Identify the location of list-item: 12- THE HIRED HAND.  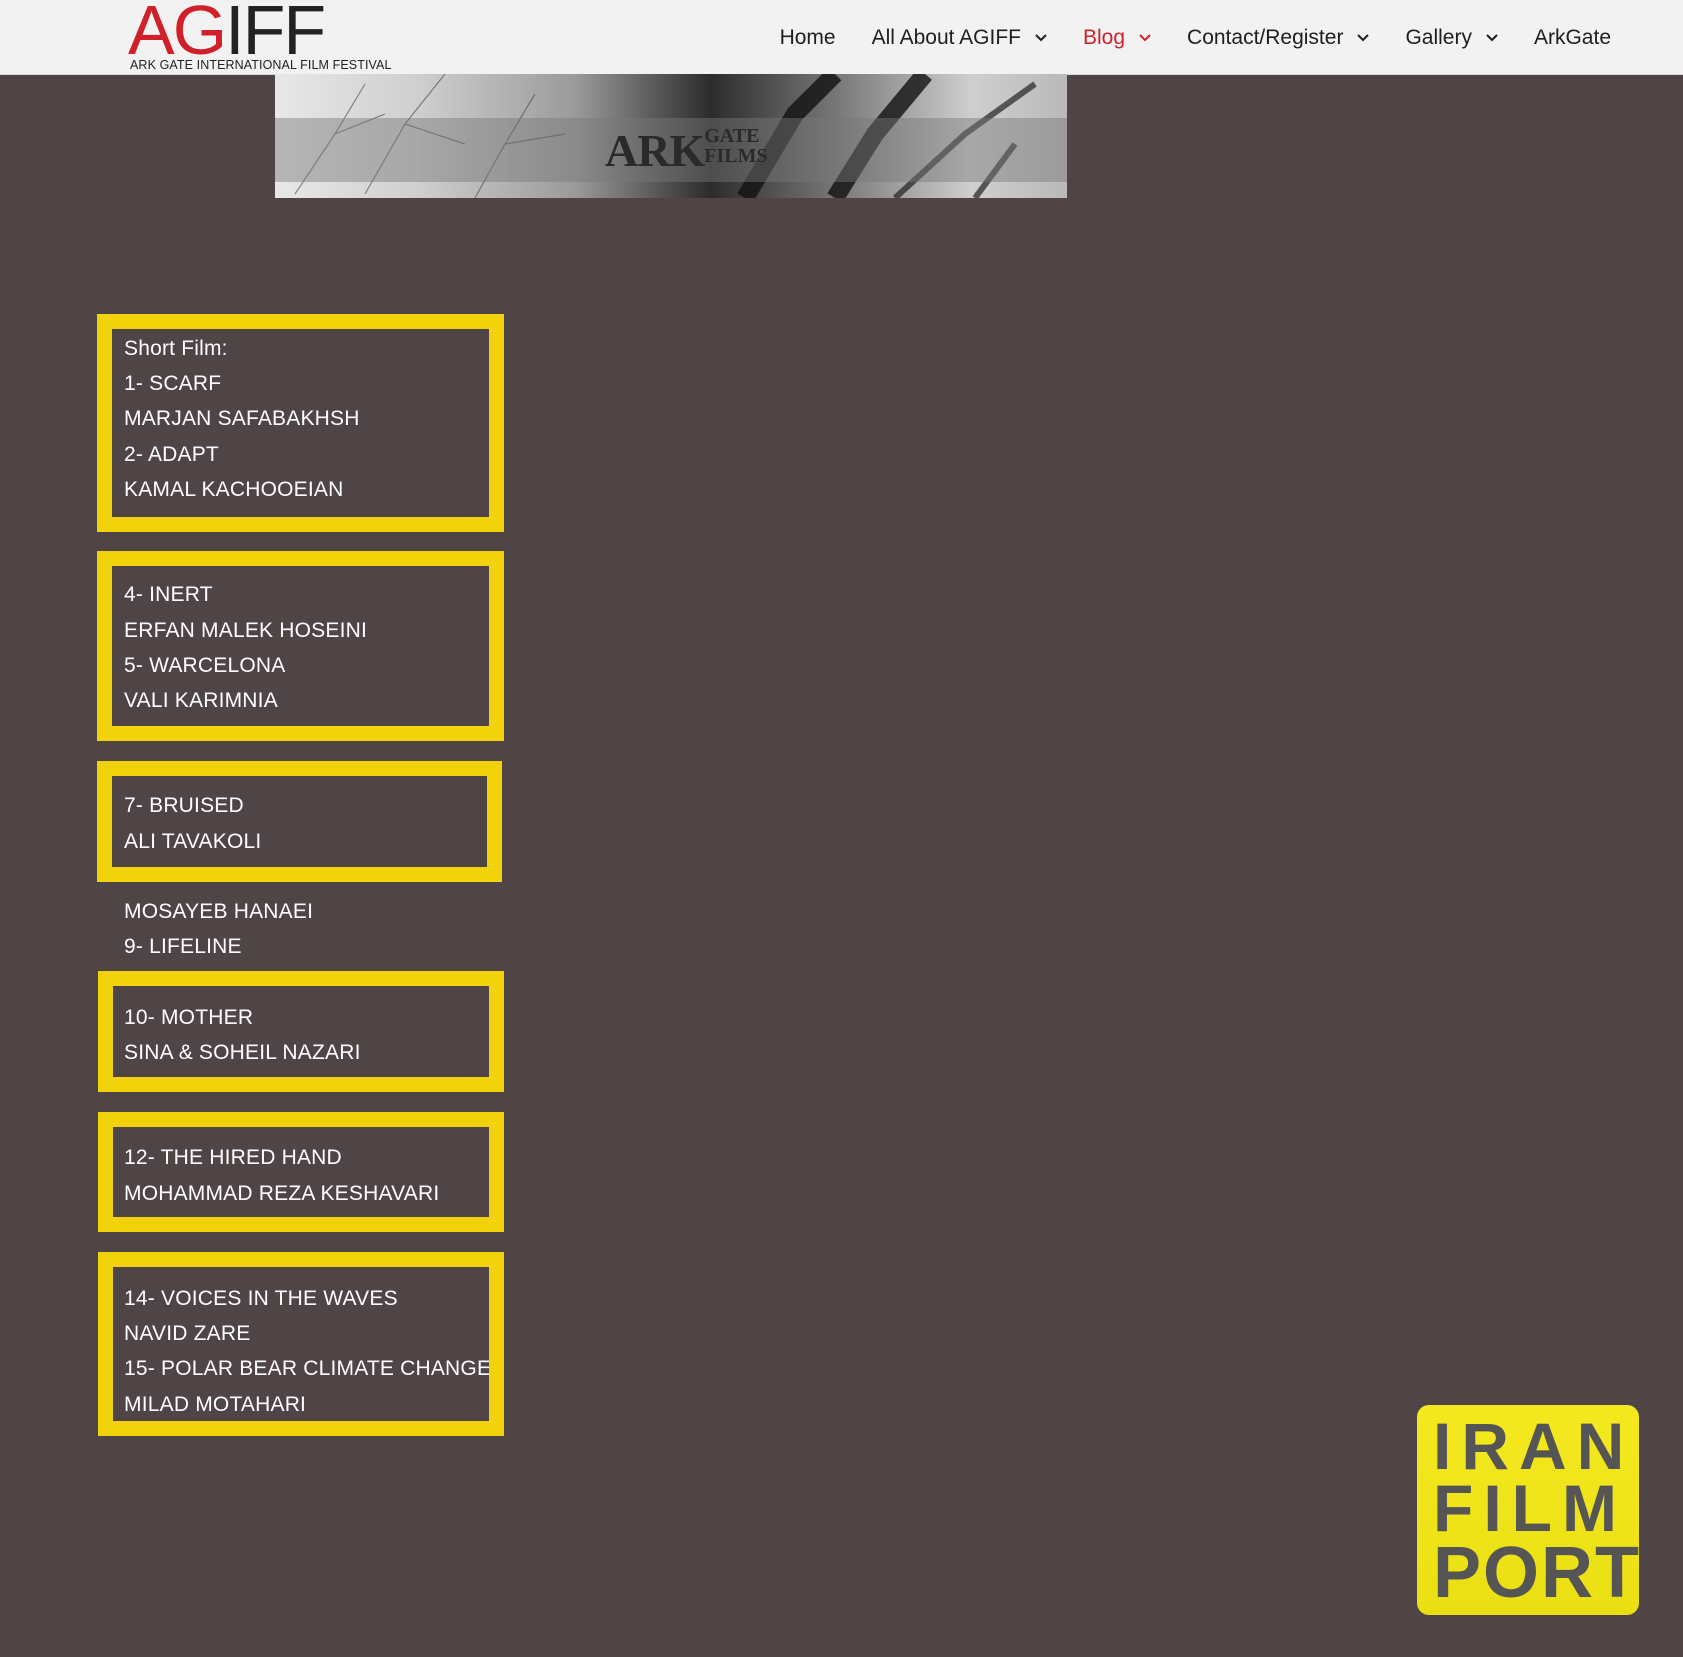
(233, 1158).